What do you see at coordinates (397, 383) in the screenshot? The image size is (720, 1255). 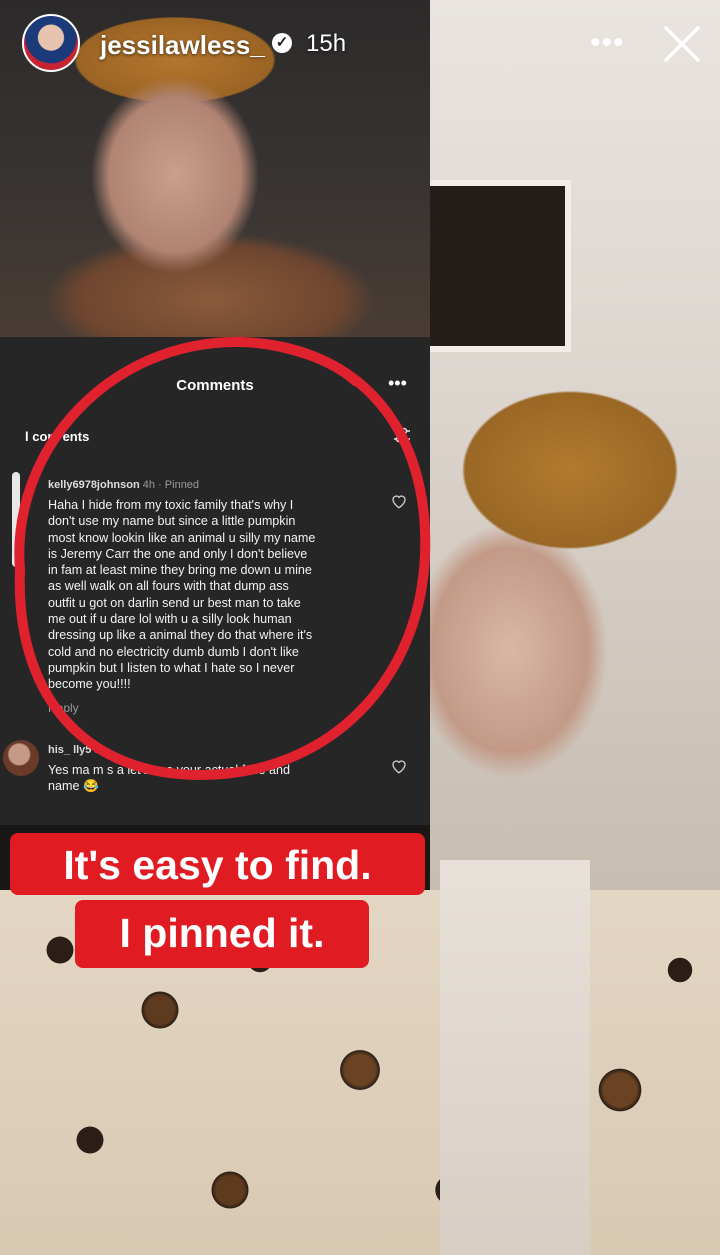 I see `comments-more-icon: •••` at bounding box center [397, 383].